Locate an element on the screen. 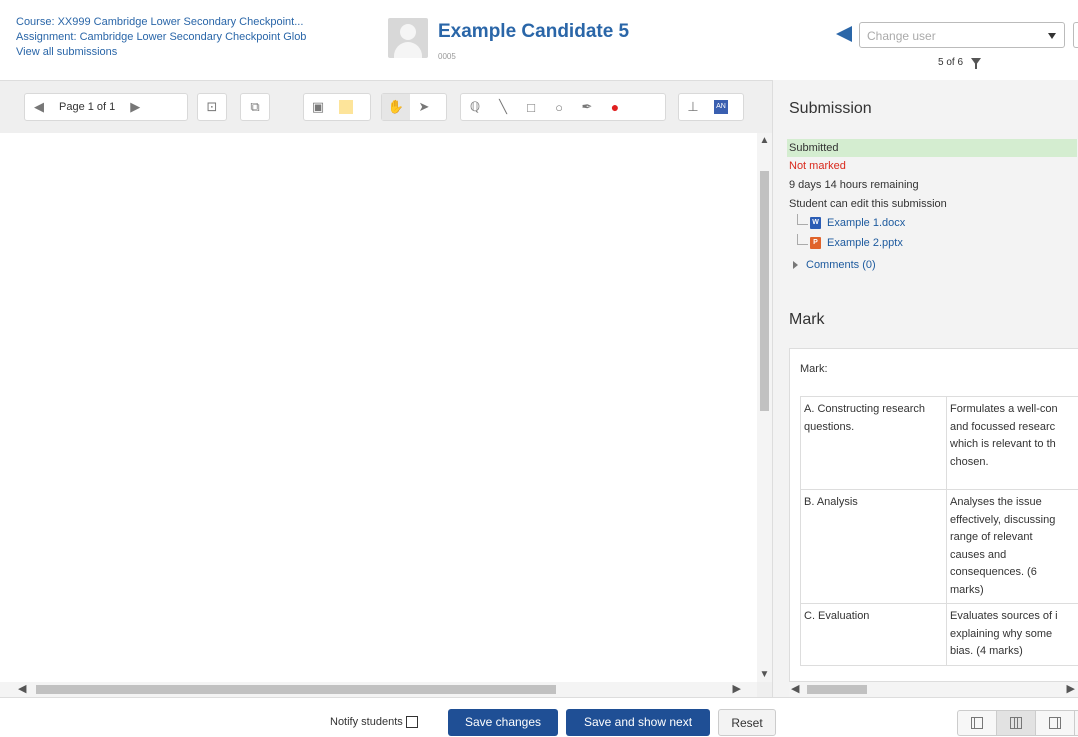 Image resolution: width=1078 pixels, height=737 pixels. rectangle-tool-icon: □ is located at coordinates (531, 107).